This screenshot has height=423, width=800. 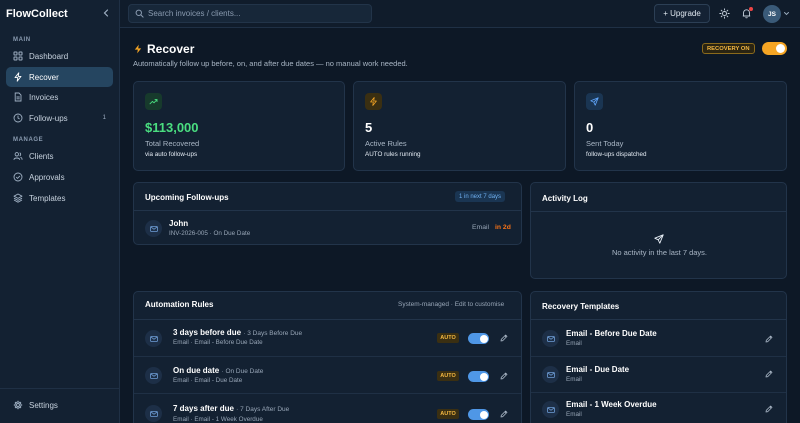 What do you see at coordinates (41, 156) in the screenshot?
I see `sidebar-item-label: Clients` at bounding box center [41, 156].